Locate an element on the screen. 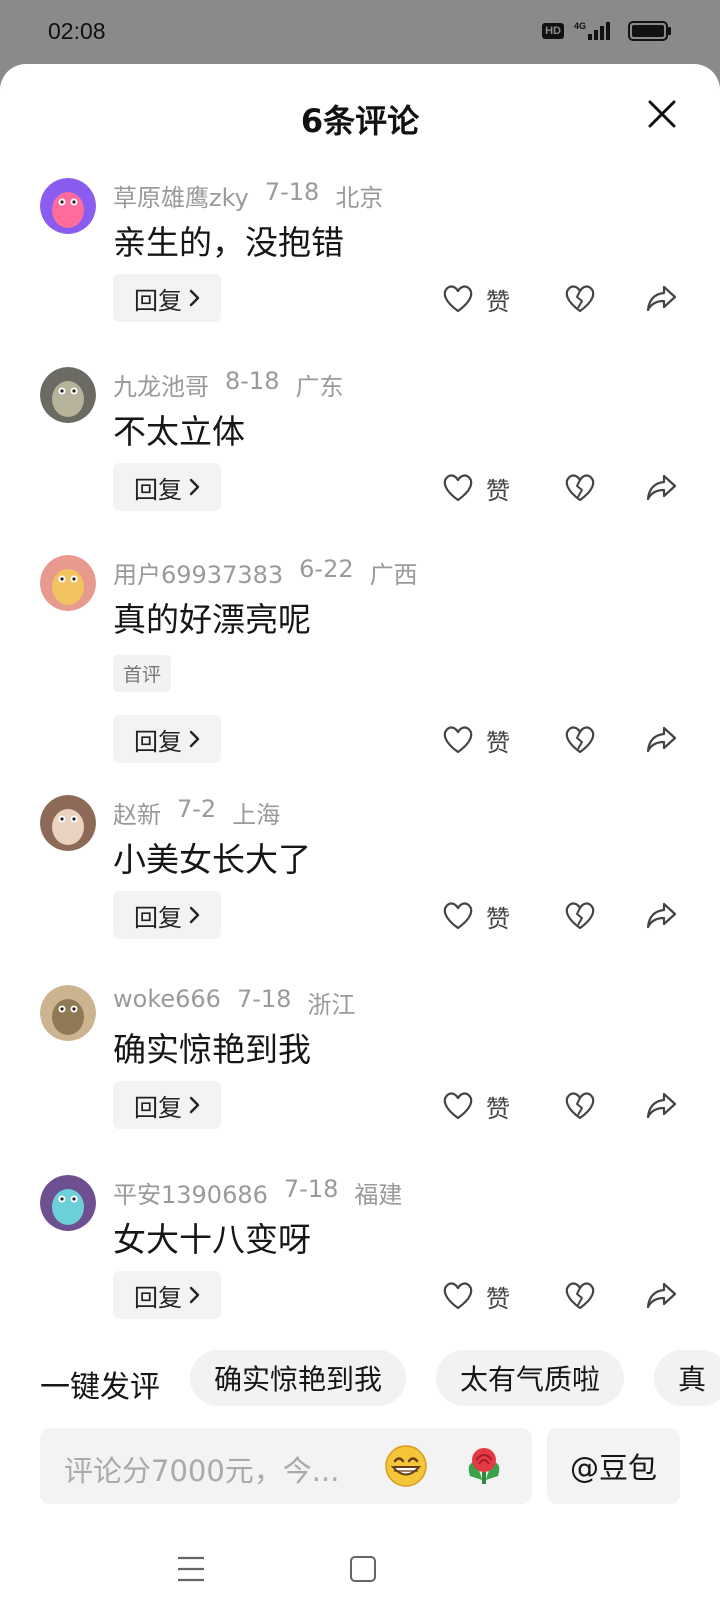 The image size is (720, 1612). comment-username: 平安1390686 is located at coordinates (190, 1192).